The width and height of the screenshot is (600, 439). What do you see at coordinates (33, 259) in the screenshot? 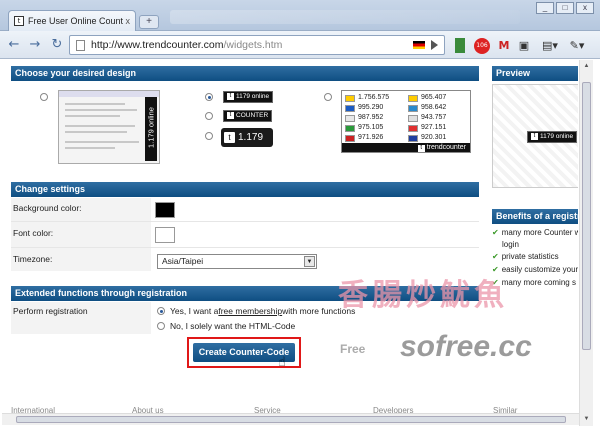
I see `timezone-label: Timezone:` at bounding box center [33, 259].